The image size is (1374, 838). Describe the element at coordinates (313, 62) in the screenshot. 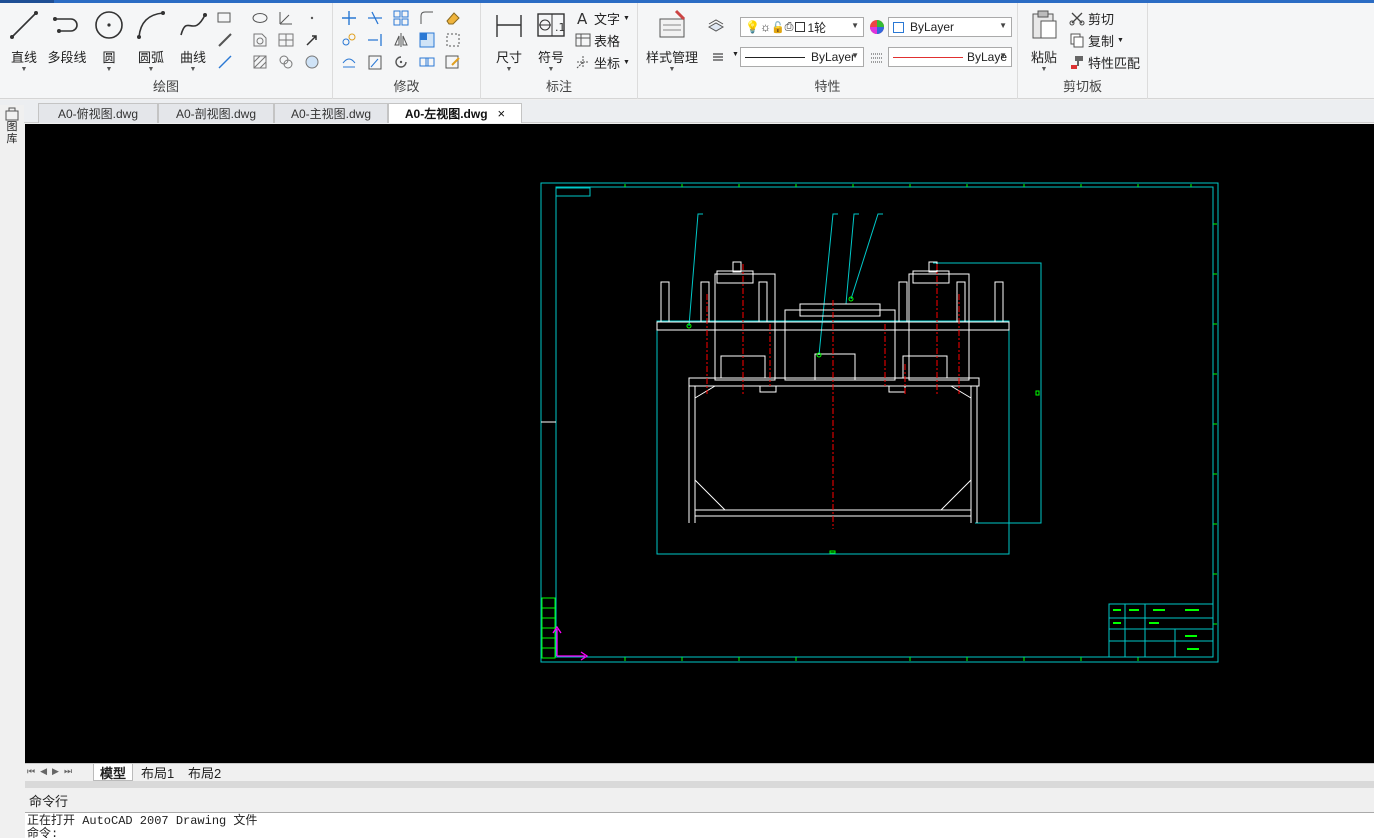

I see `wipeout-button` at that location.